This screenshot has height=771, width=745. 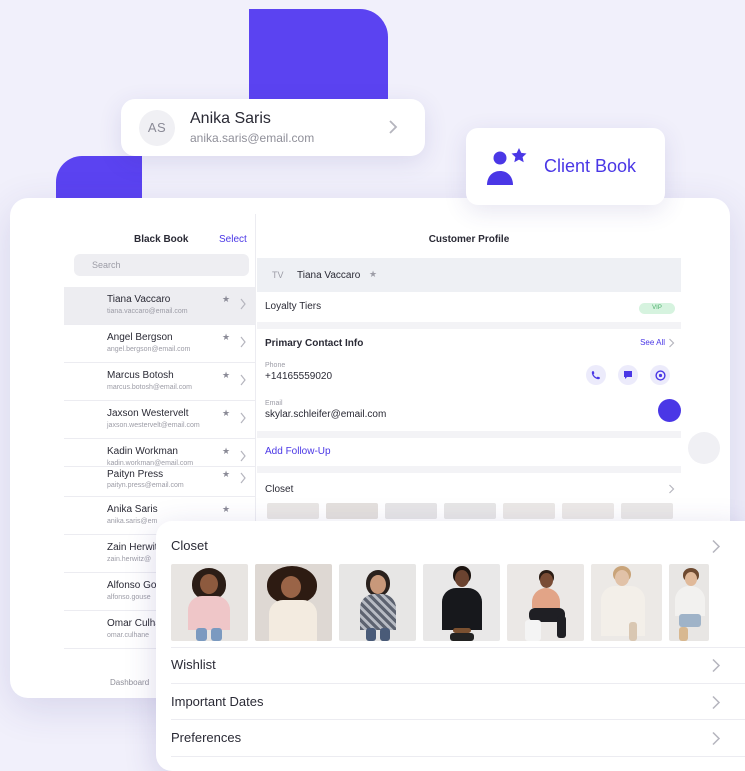 I want to click on important-dates-row: Important Dates, so click(x=451, y=702).